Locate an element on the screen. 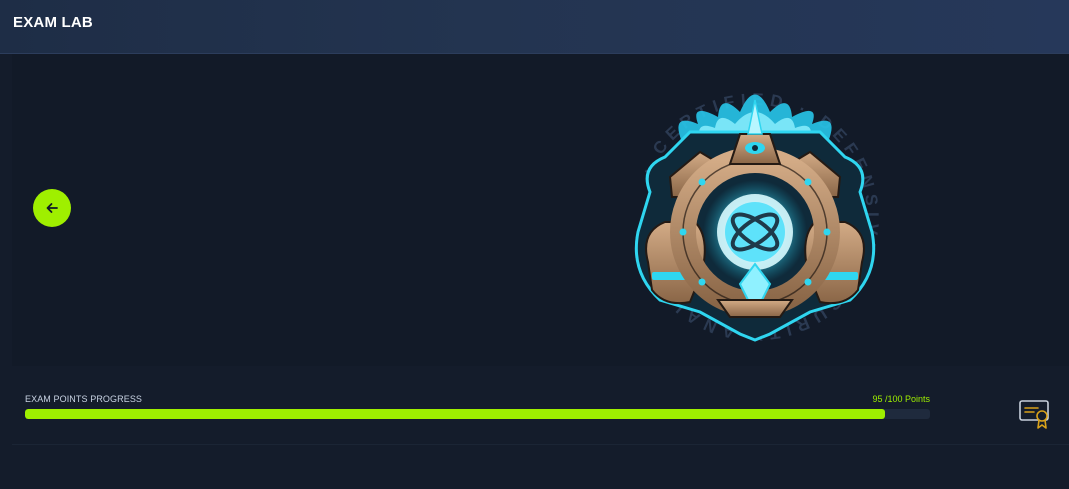  progress-value: 95 /100 Points is located at coordinates (901, 399).